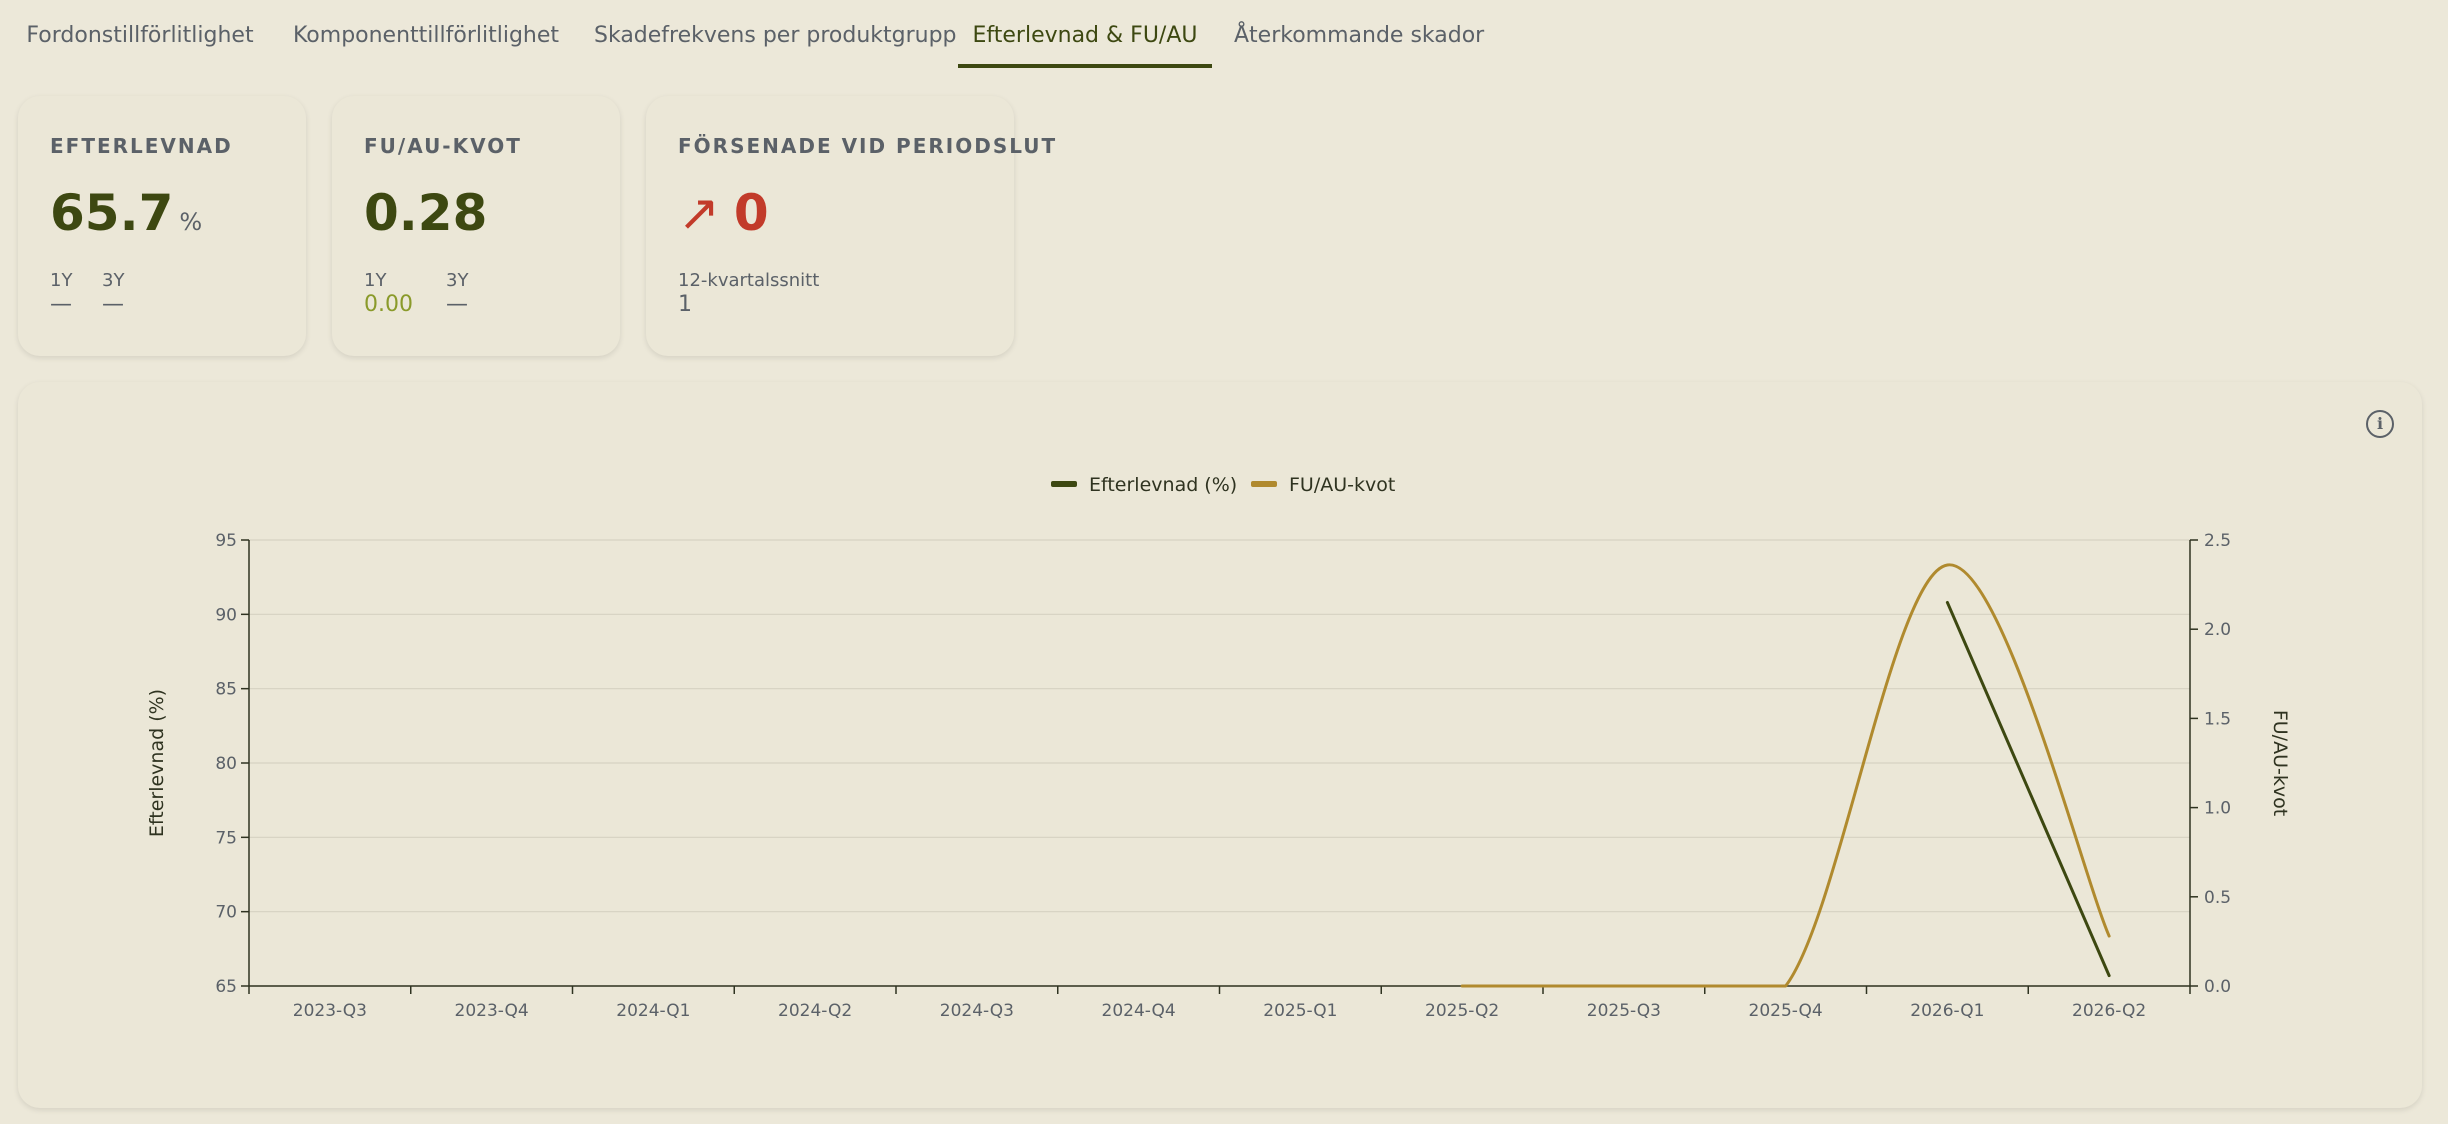 This screenshot has width=2448, height=1124. I want to click on legend-swatch-fuau, so click(1264, 484).